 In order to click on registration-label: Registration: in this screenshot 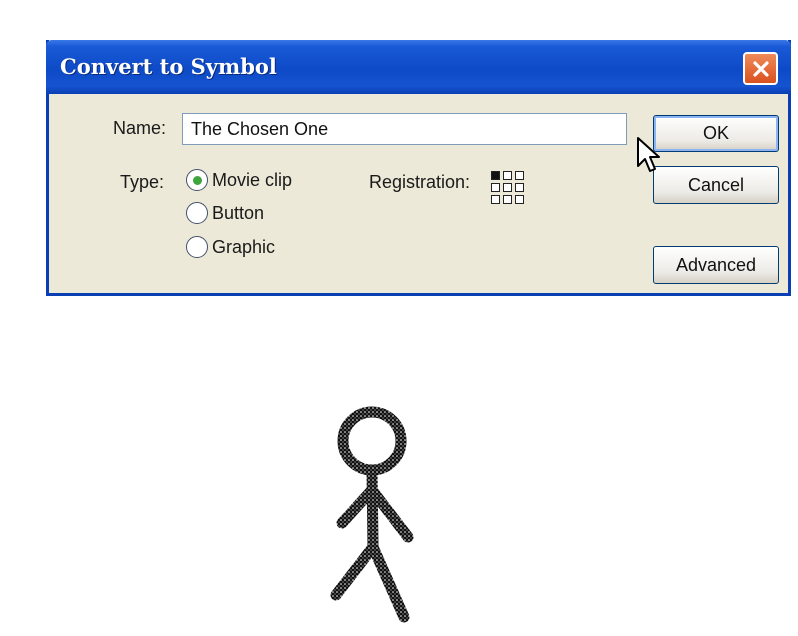, I will do `click(420, 182)`.